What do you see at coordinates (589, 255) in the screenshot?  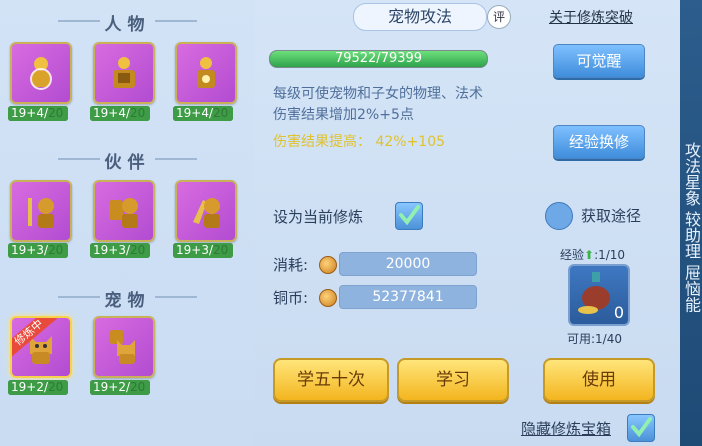 I see `up-arrow-icon: ⬆` at bounding box center [589, 255].